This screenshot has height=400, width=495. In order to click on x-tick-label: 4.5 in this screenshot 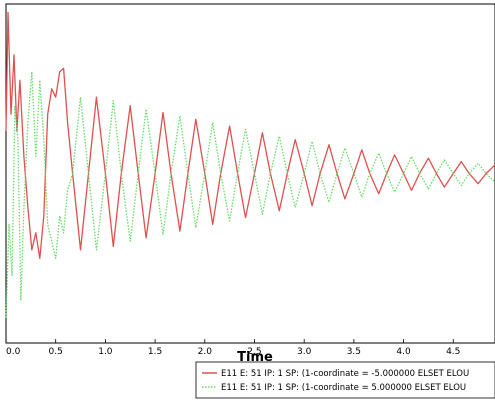, I will do `click(453, 352)`.